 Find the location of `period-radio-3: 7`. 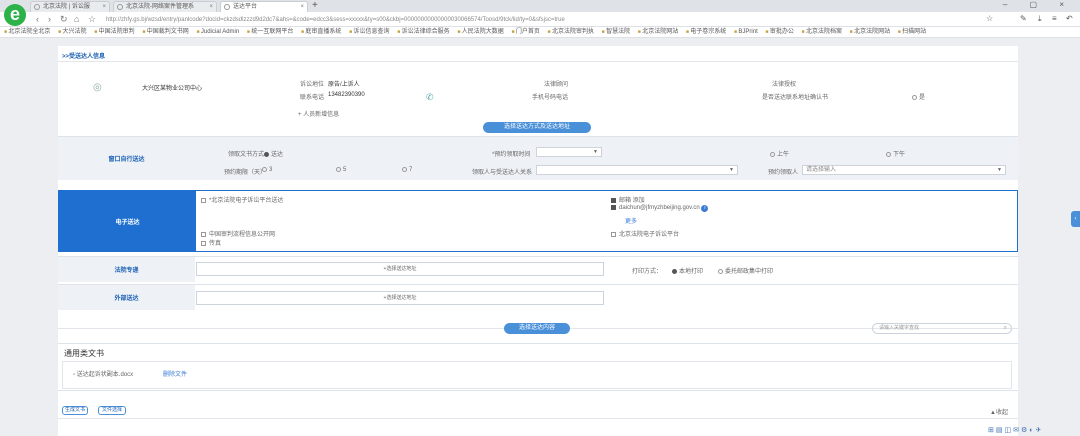

period-radio-3: 7 is located at coordinates (407, 170).